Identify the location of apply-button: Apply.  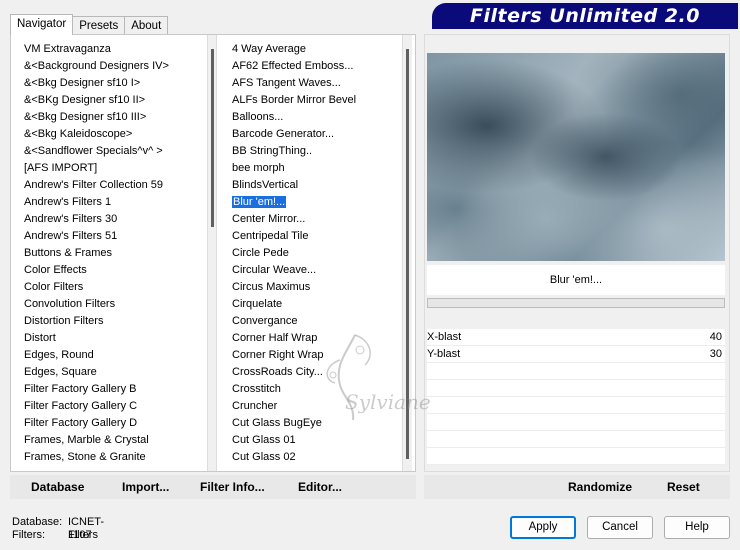
(543, 527).